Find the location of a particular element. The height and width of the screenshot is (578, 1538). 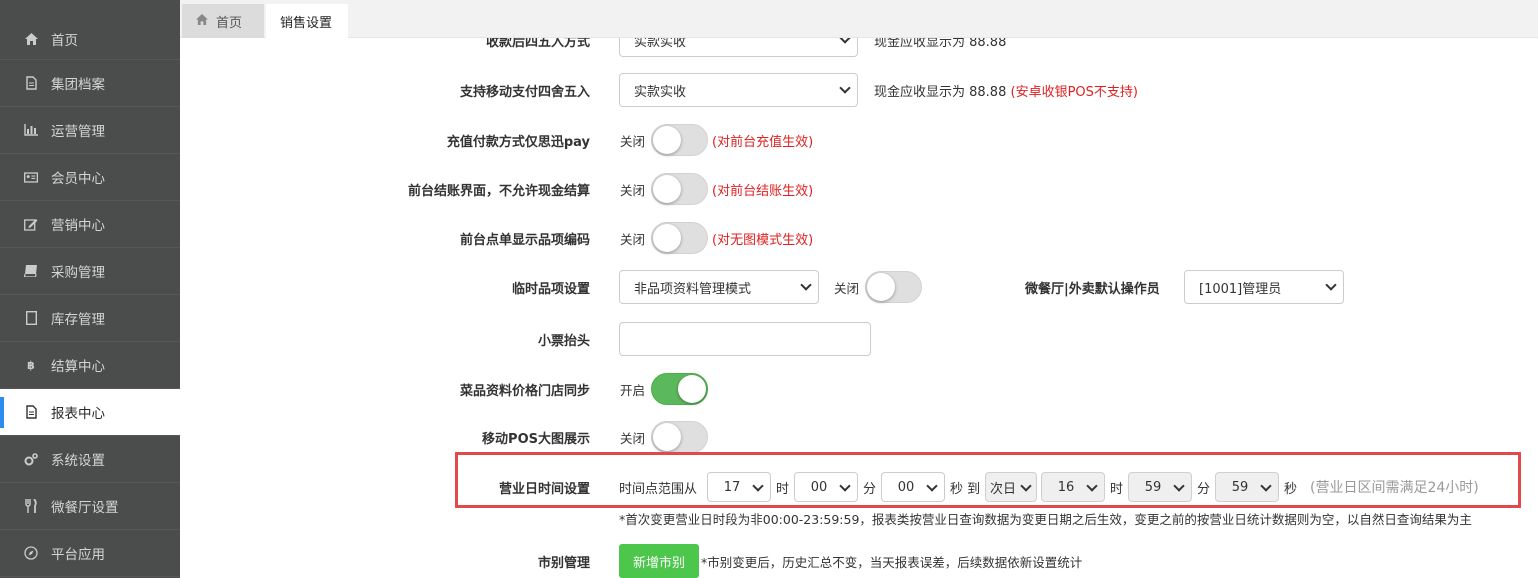

home-icon is located at coordinates (202, 21).